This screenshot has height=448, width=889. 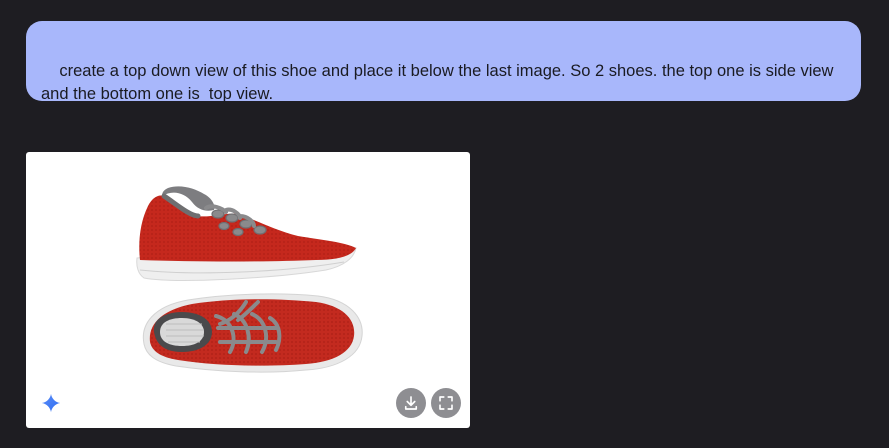 I want to click on top-view-shoe, so click(x=252, y=333).